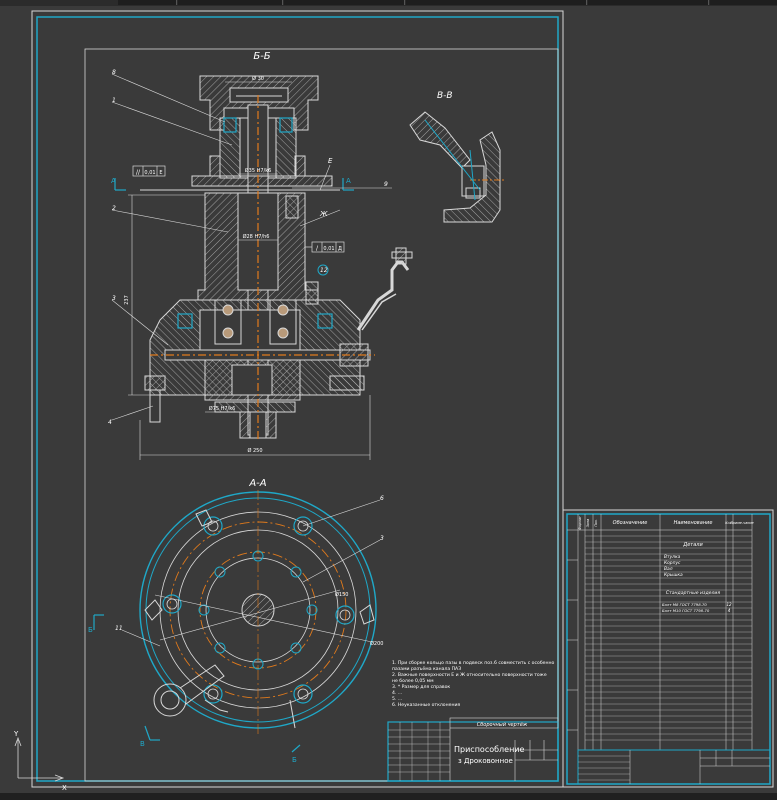 The width and height of the screenshot is (777, 800). I want to click on spec-detail-row: Крышка, so click(673, 575).